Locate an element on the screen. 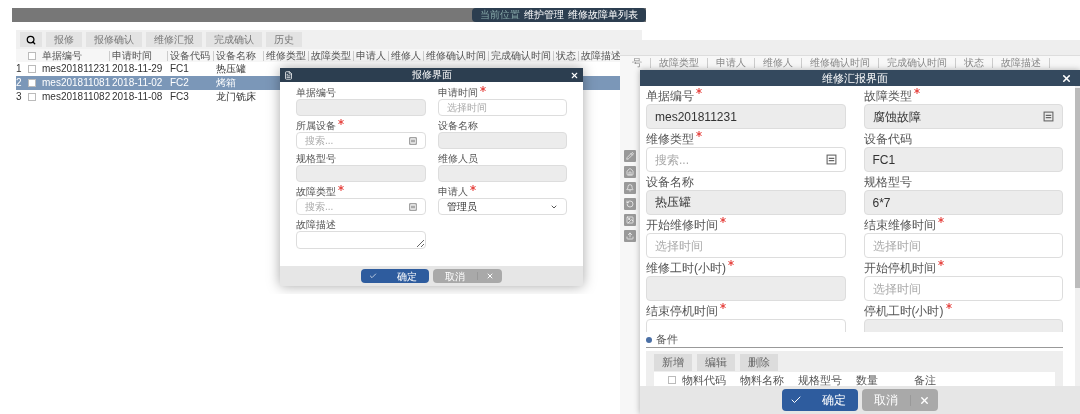 This screenshot has width=1080, height=414. field-label: 故障描述 is located at coordinates (316, 224).